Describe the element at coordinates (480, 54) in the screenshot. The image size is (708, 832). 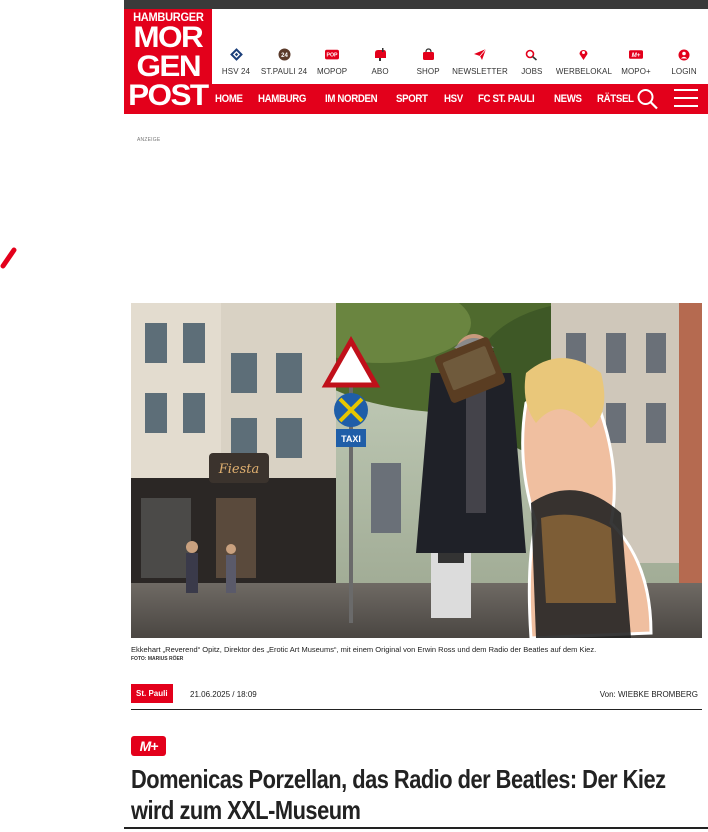
I see `newsletter-icon` at that location.